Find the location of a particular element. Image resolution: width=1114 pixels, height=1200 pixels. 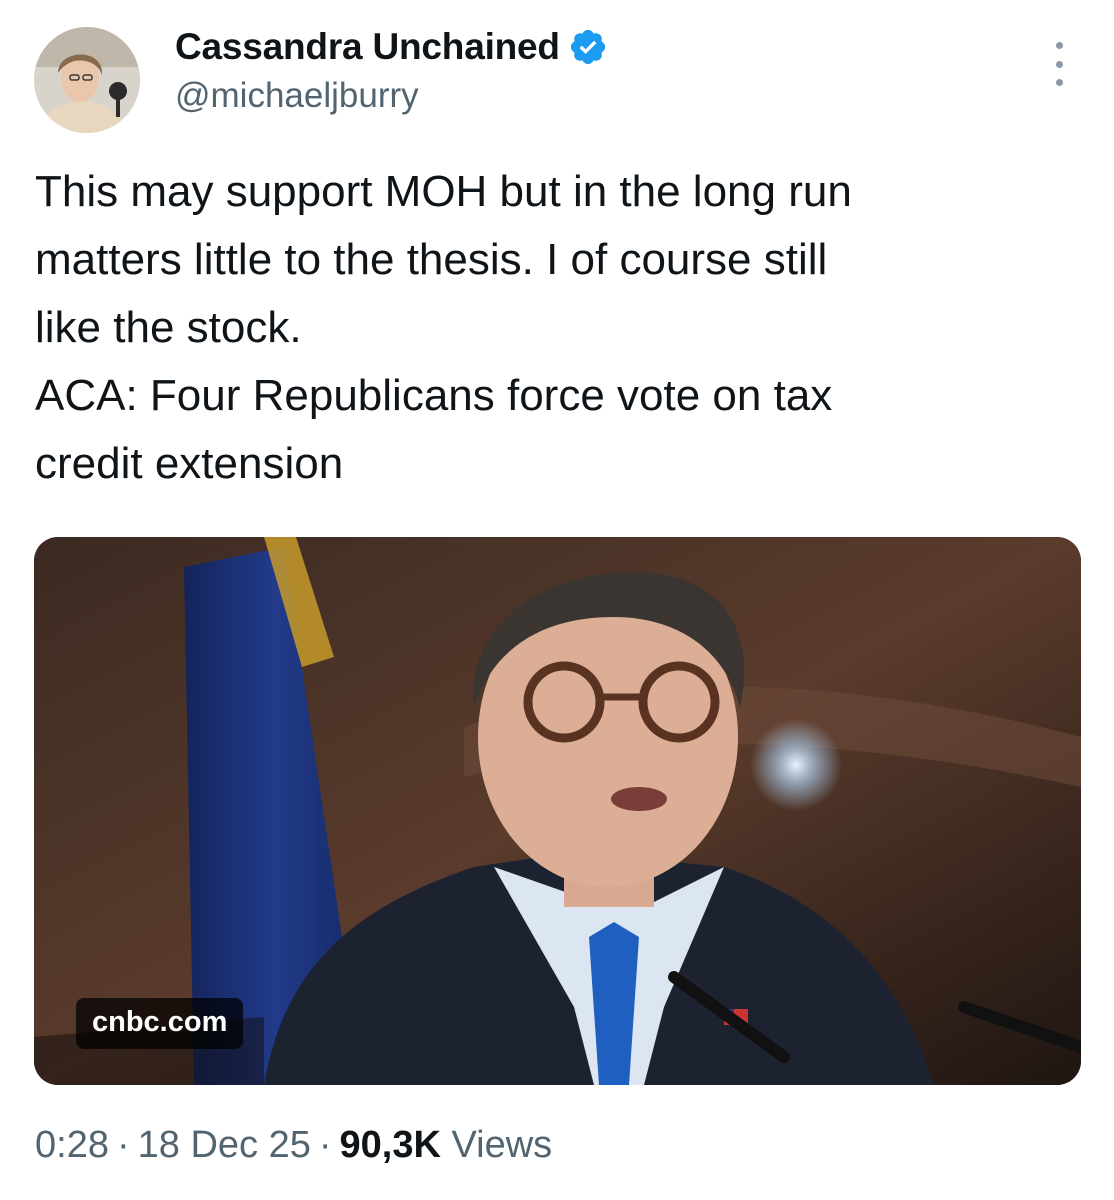

author-handle: @michaeljburry is located at coordinates (297, 96).